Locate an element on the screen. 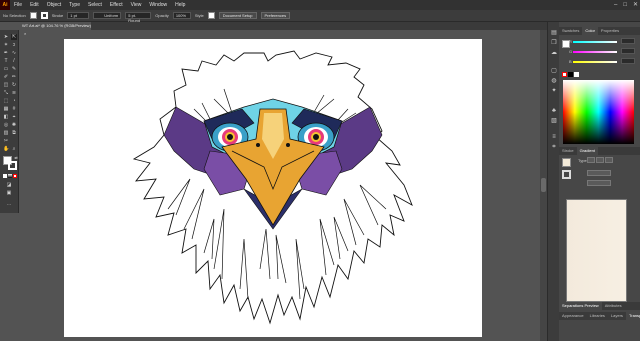  radial-gradient-button is located at coordinates (600, 160).